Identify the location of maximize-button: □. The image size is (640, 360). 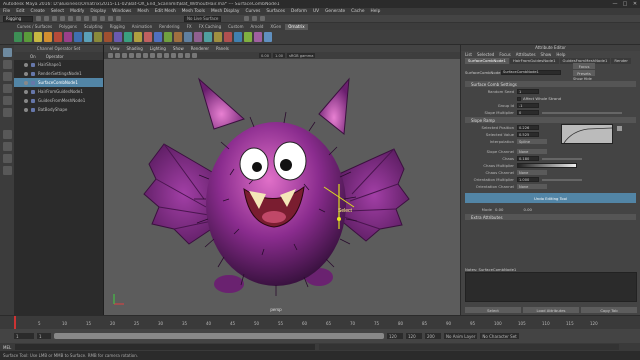
(625, 4).